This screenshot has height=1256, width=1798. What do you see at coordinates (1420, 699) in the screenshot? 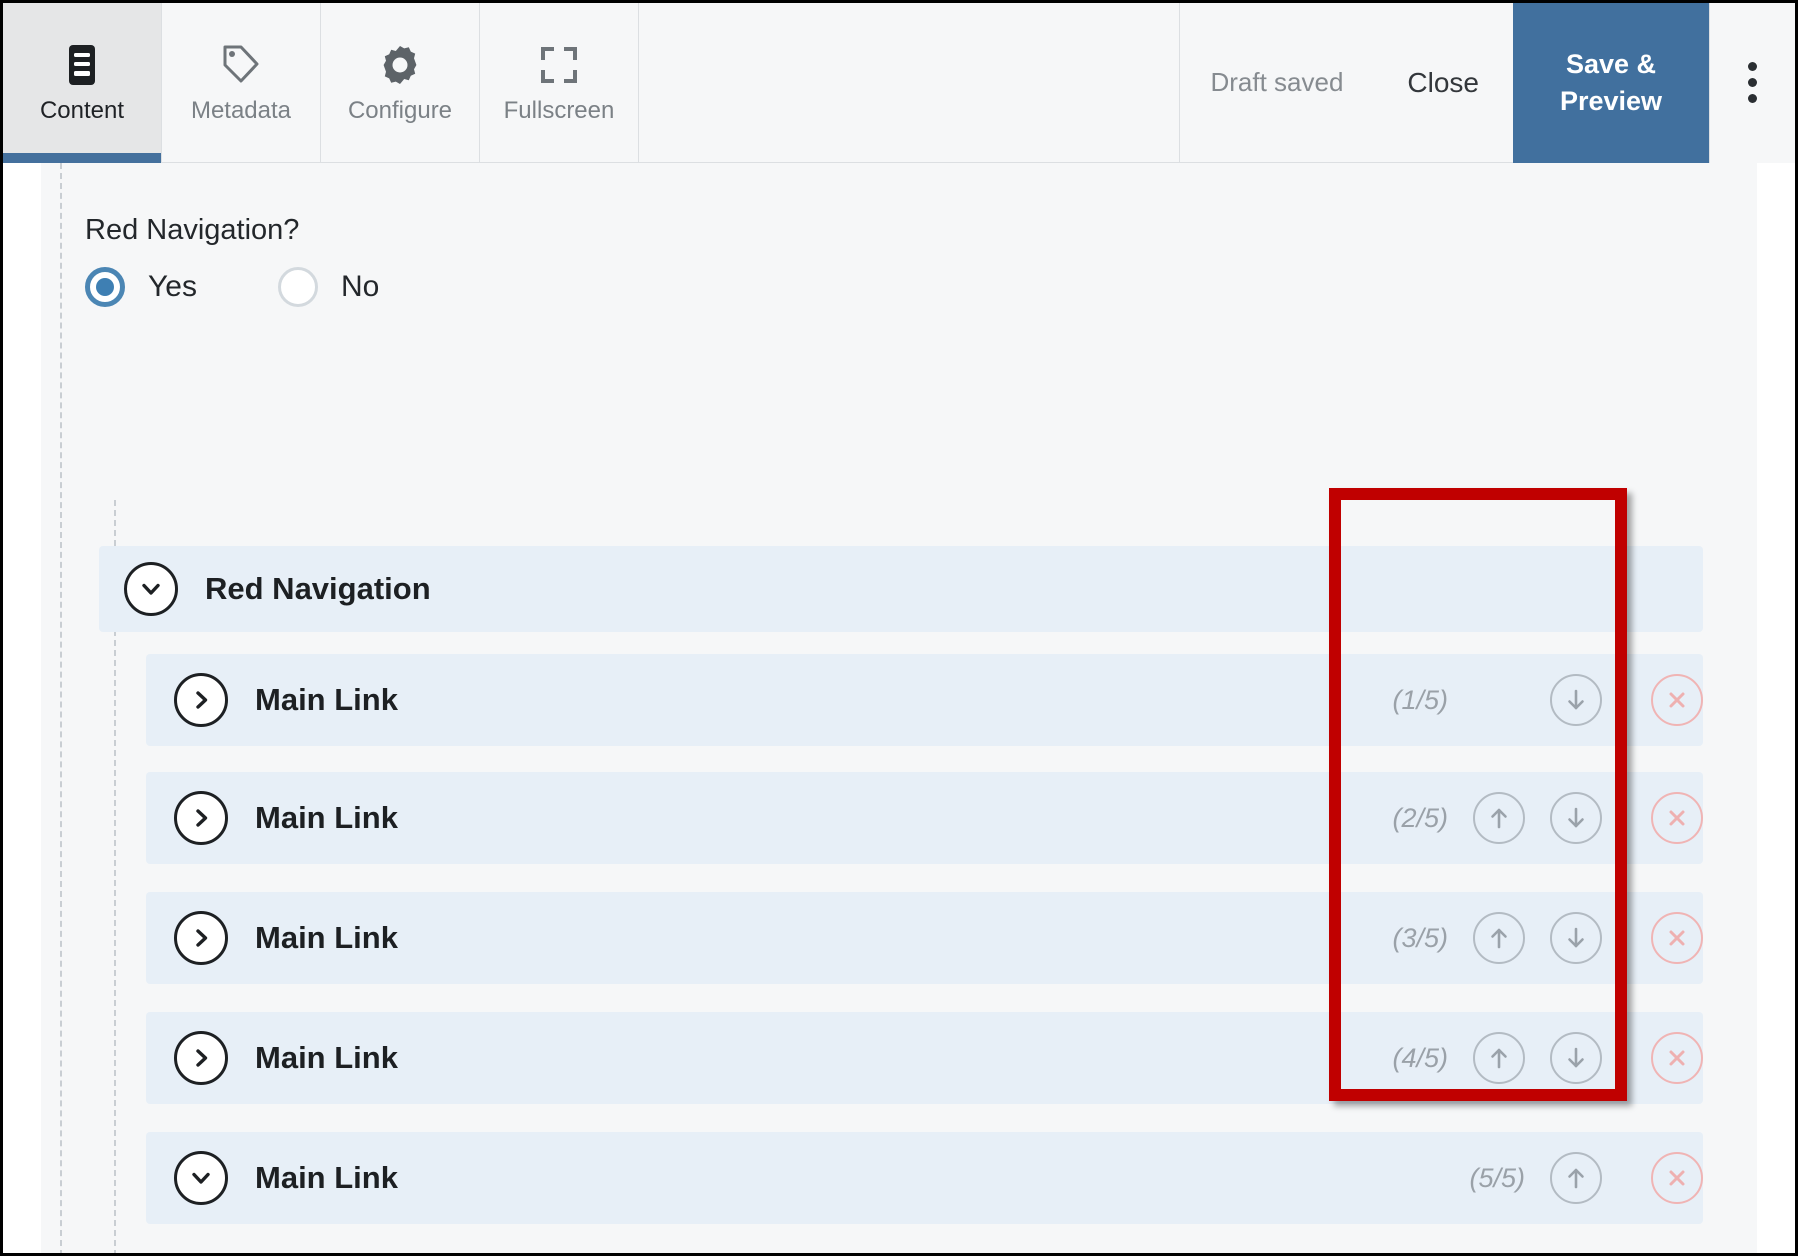
I see `link-row-counter: (1/5)` at bounding box center [1420, 699].